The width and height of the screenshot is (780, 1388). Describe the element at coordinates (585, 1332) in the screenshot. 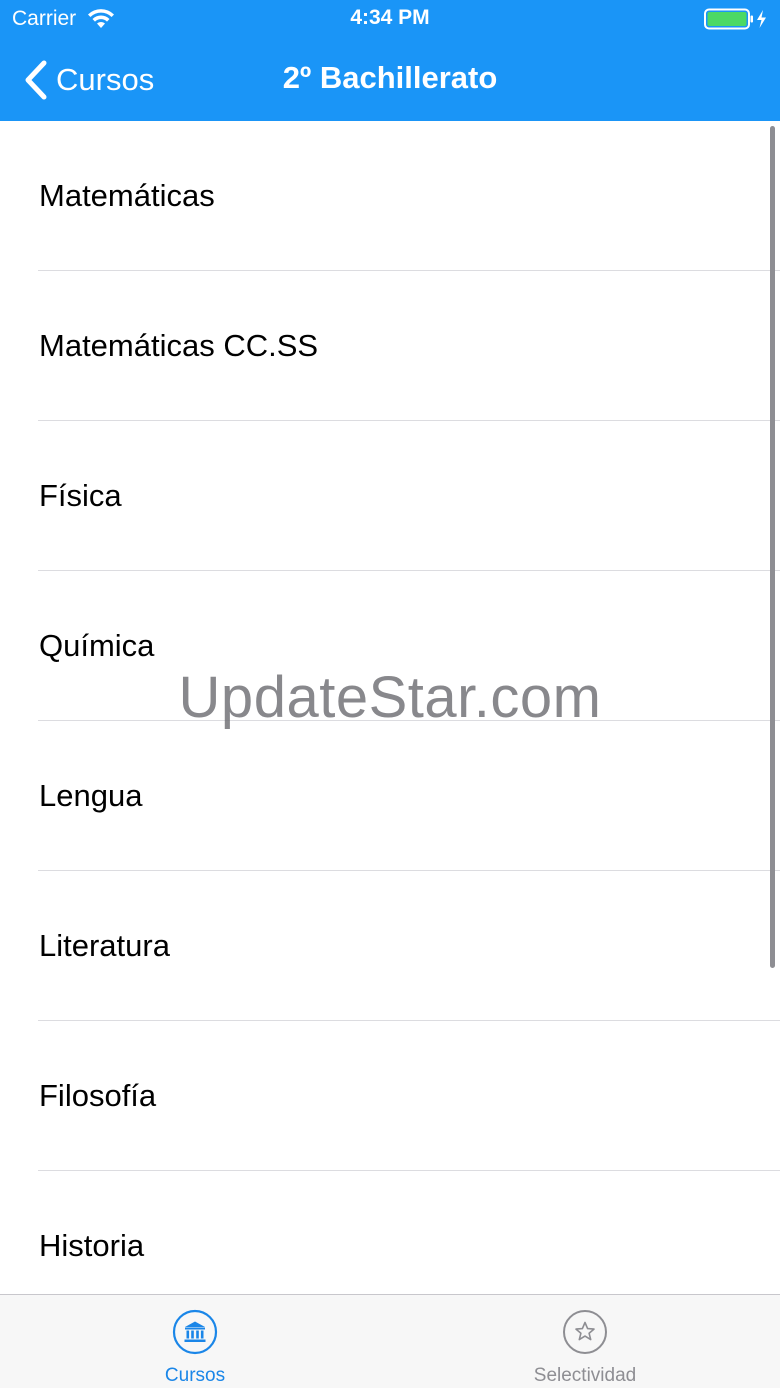

I see `star-icon` at that location.